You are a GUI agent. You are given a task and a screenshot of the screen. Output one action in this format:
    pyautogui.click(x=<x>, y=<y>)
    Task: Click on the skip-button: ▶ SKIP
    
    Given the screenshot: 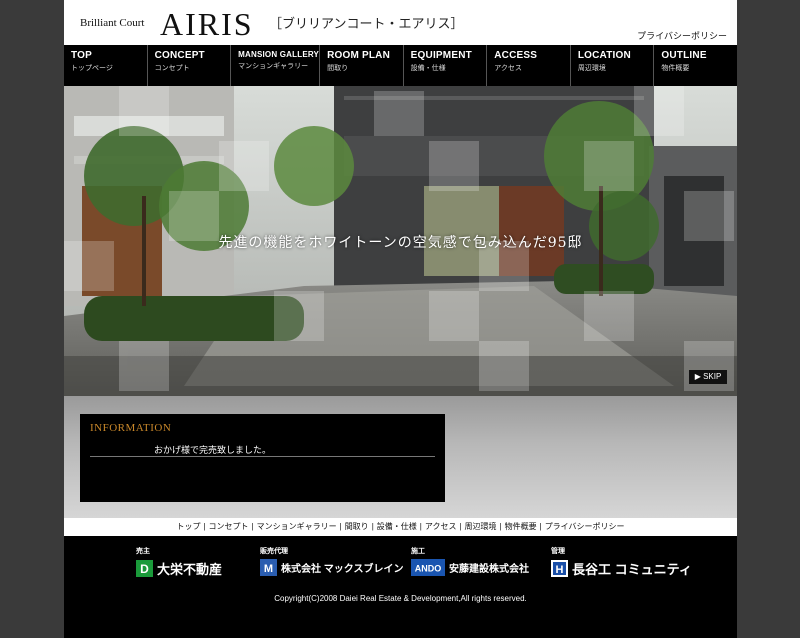 What is the action you would take?
    pyautogui.click(x=708, y=377)
    